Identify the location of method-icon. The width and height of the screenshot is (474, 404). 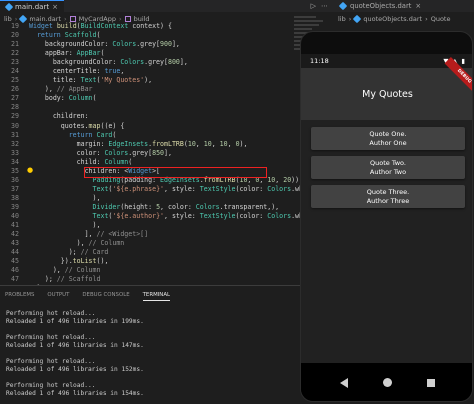
(127, 18).